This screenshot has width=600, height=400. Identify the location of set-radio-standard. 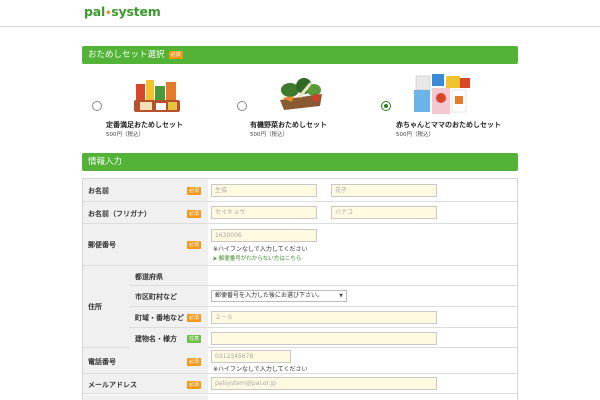
(97, 106).